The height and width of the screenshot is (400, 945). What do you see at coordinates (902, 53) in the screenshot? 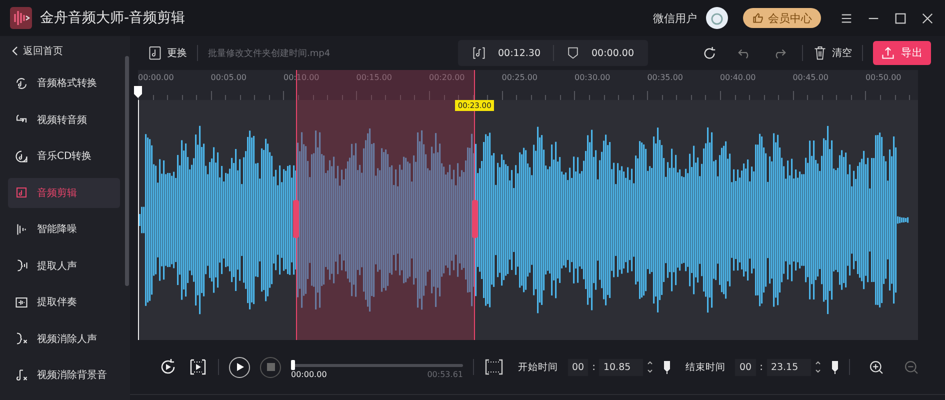
I see `export-button: 导出` at bounding box center [902, 53].